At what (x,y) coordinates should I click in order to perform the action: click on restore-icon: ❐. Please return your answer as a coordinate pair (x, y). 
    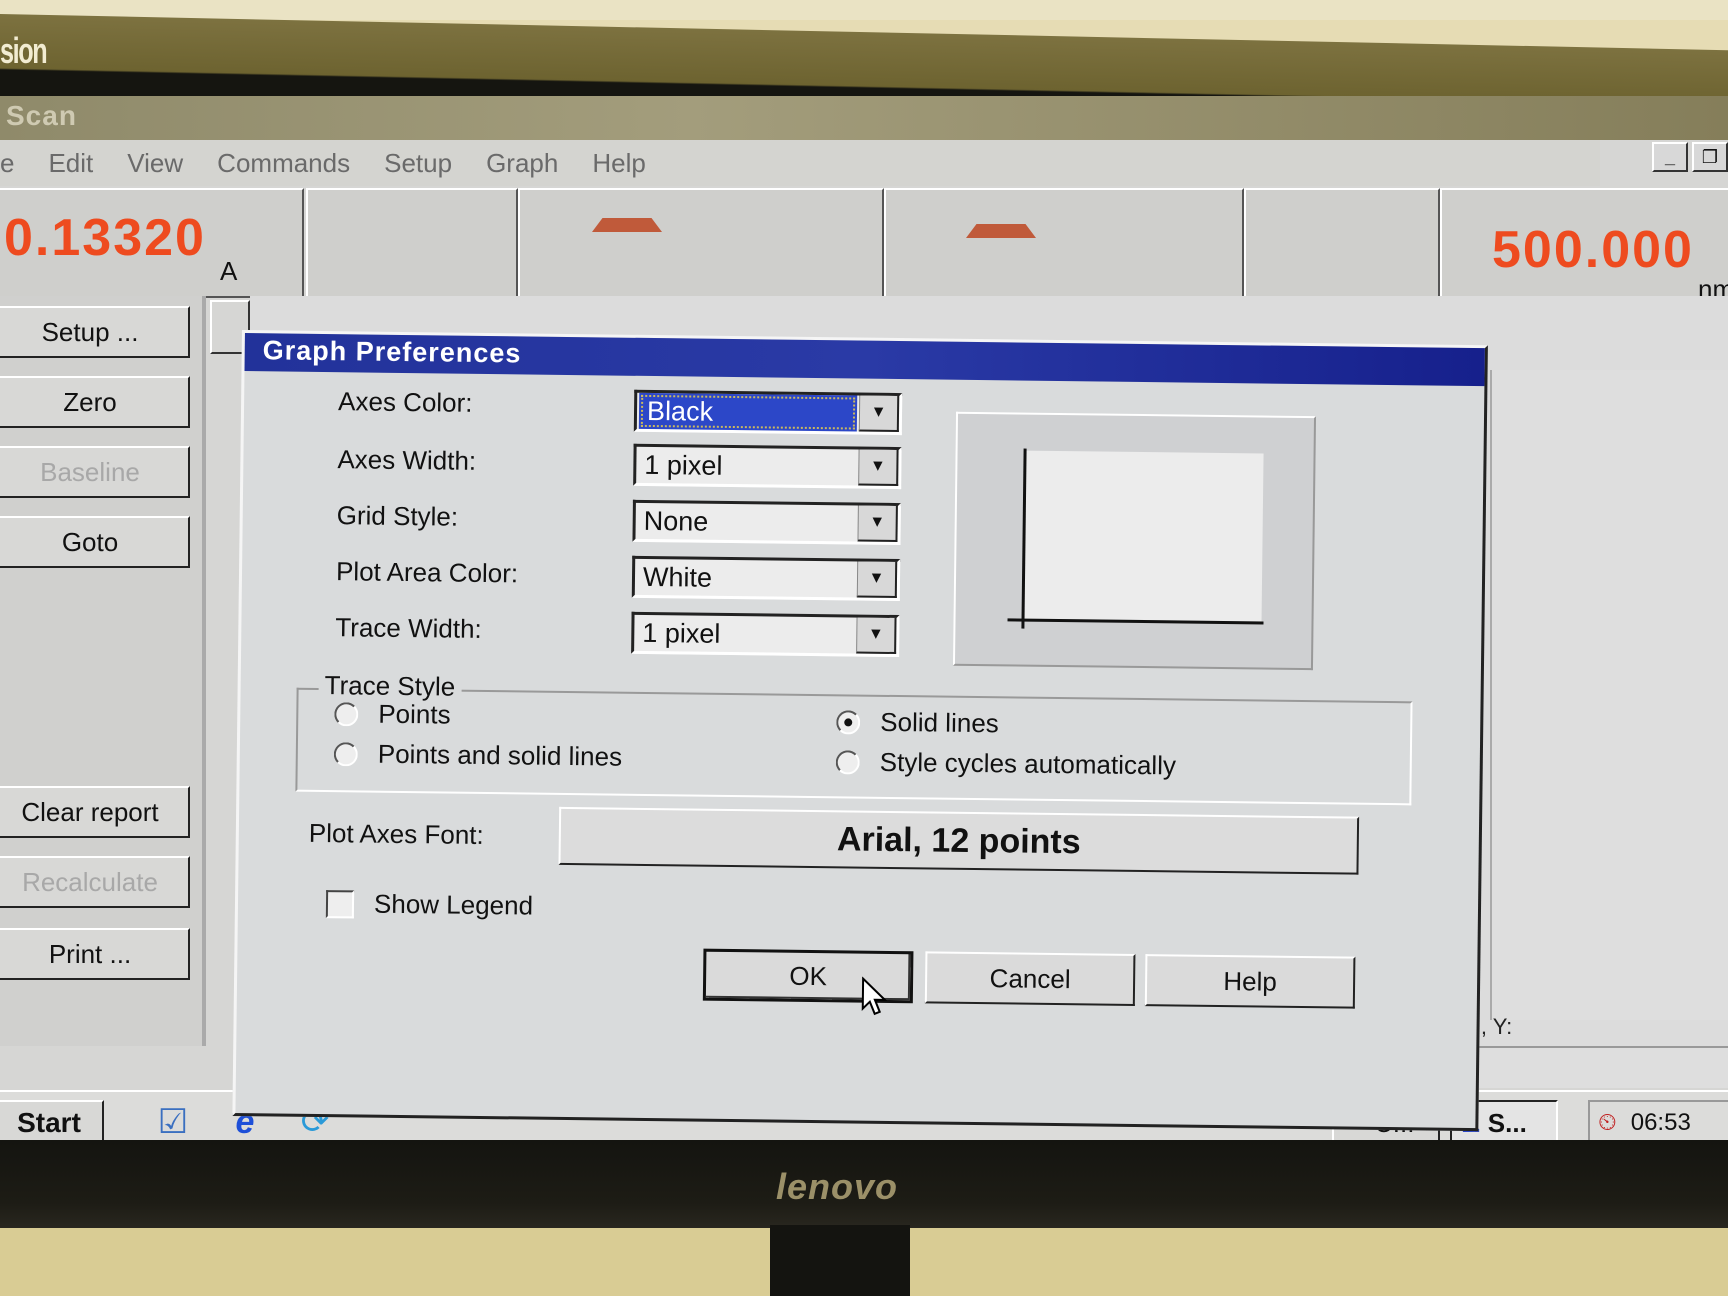
    Looking at the image, I should click on (1710, 156).